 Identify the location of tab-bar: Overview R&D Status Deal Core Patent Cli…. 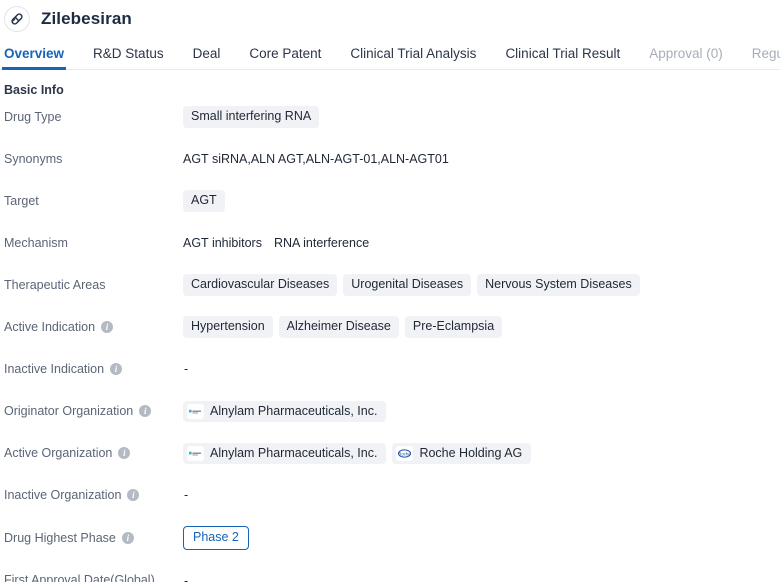
(390, 54).